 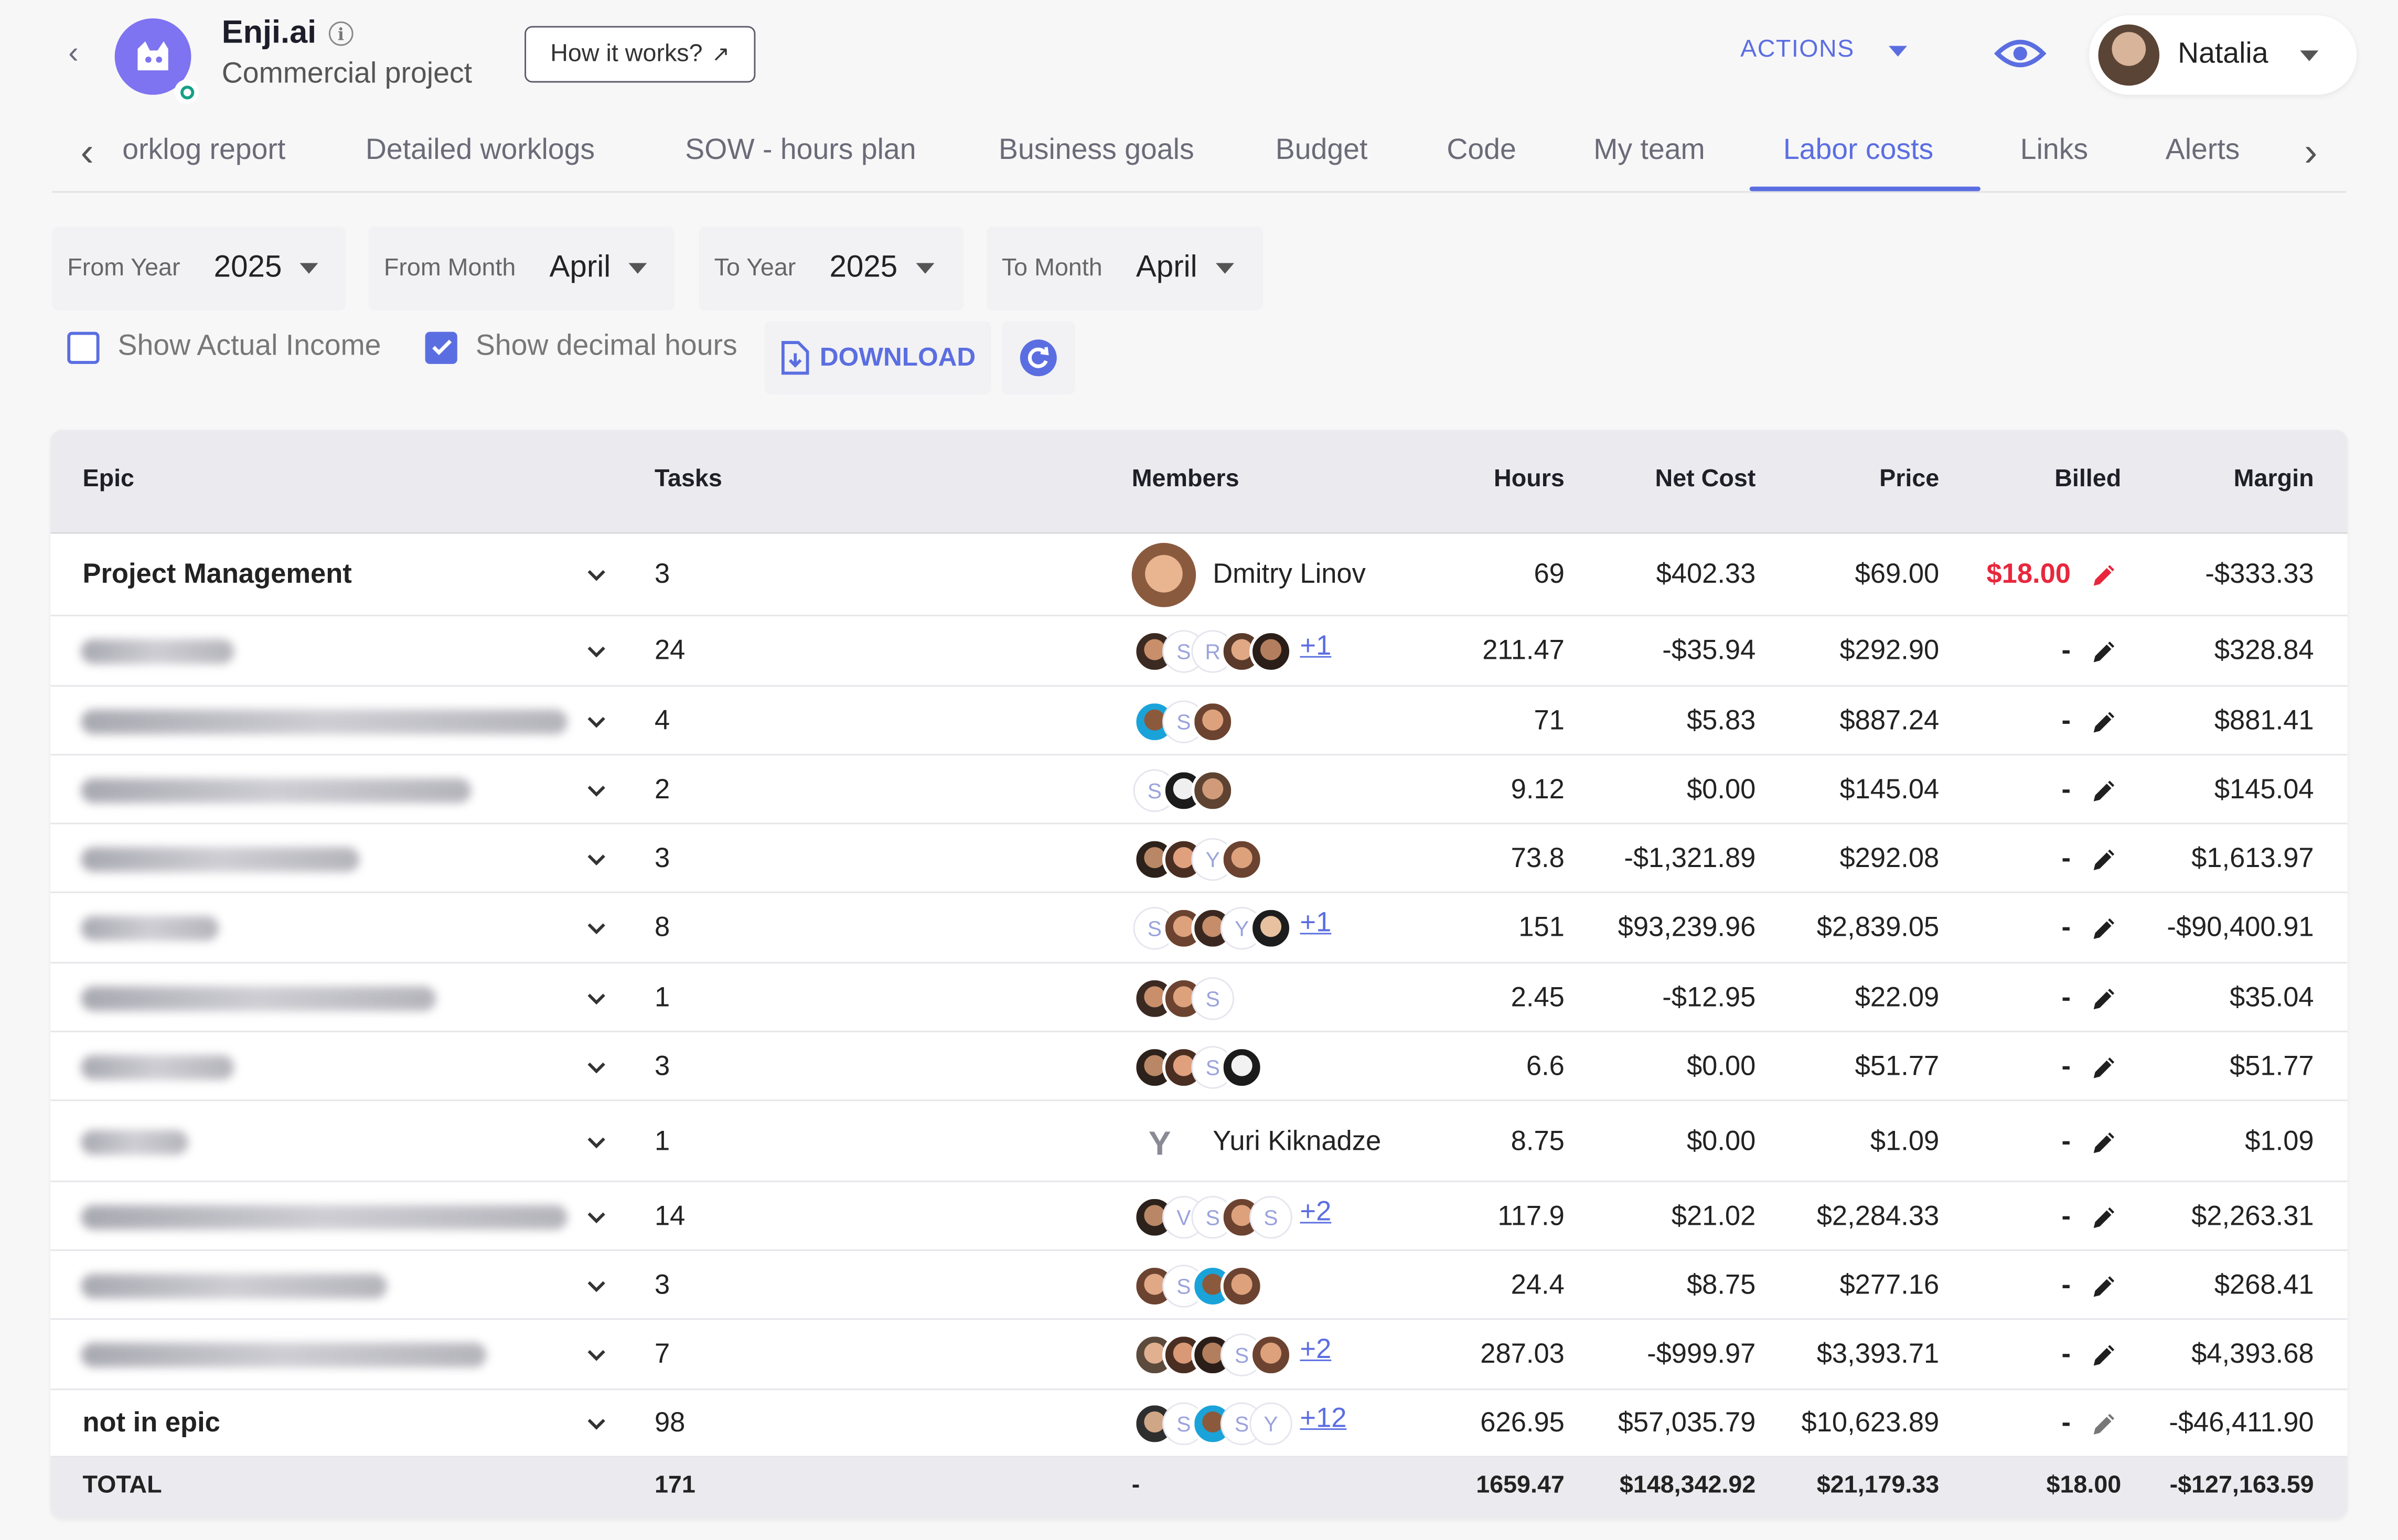 What do you see at coordinates (877, 358) in the screenshot?
I see `download-button: DOWNLOAD` at bounding box center [877, 358].